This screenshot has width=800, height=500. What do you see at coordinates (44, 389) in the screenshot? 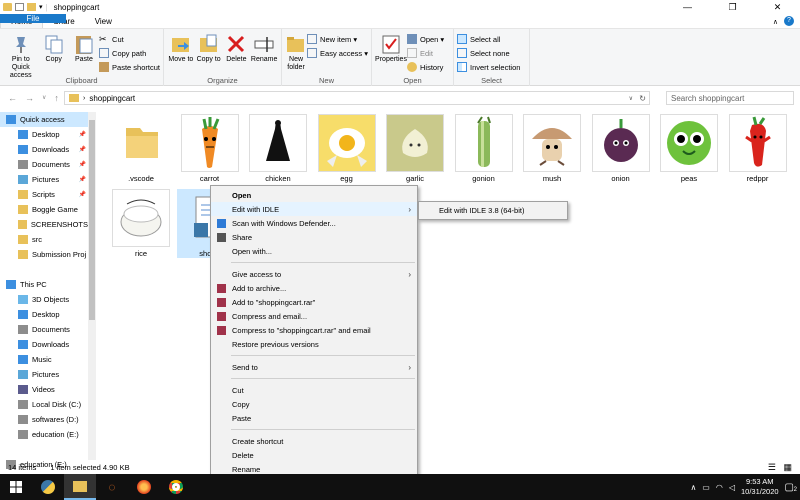
I see `nav-item: Videos` at bounding box center [44, 389].